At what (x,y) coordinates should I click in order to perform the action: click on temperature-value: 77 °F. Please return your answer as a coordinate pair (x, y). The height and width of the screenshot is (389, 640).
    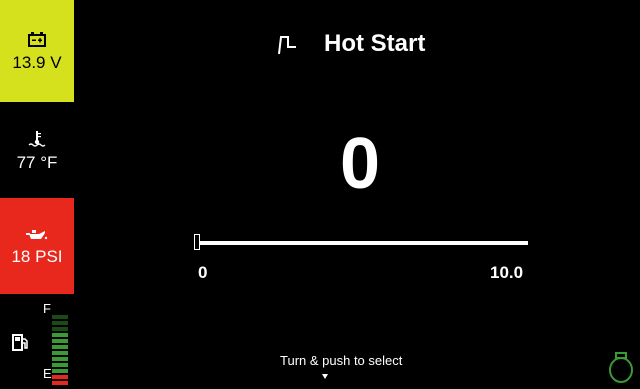
    Looking at the image, I should click on (37, 162).